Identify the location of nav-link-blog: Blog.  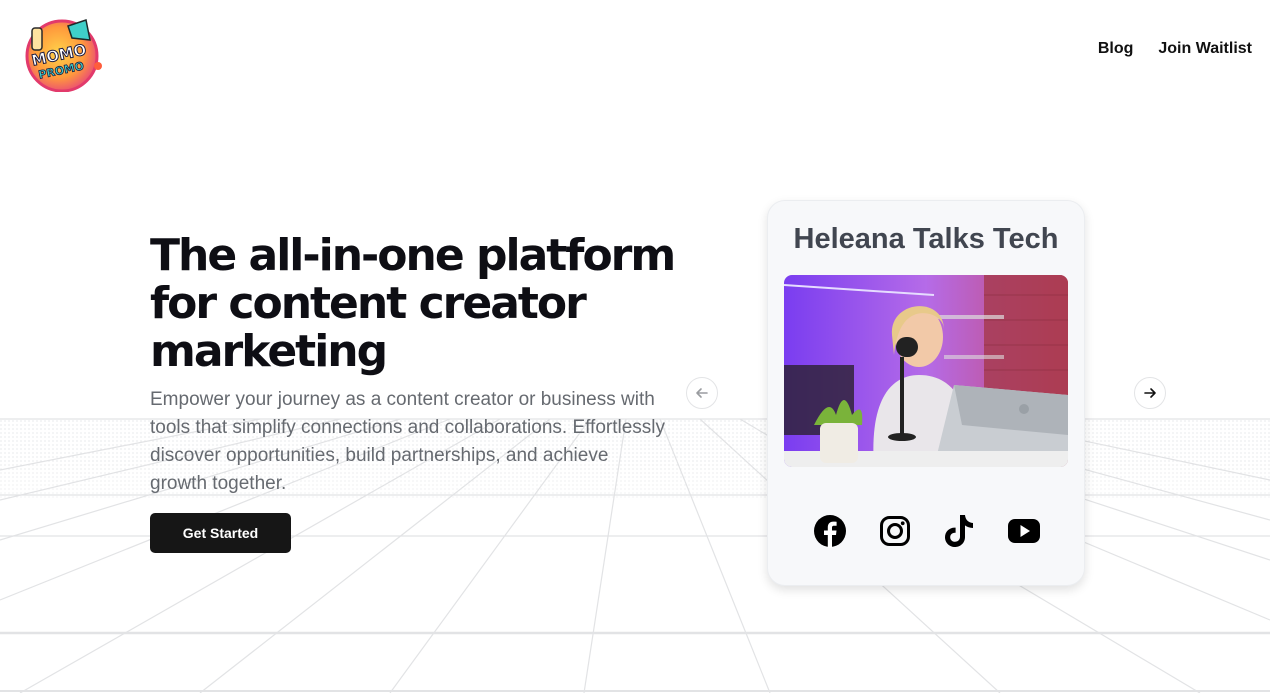
(1116, 49).